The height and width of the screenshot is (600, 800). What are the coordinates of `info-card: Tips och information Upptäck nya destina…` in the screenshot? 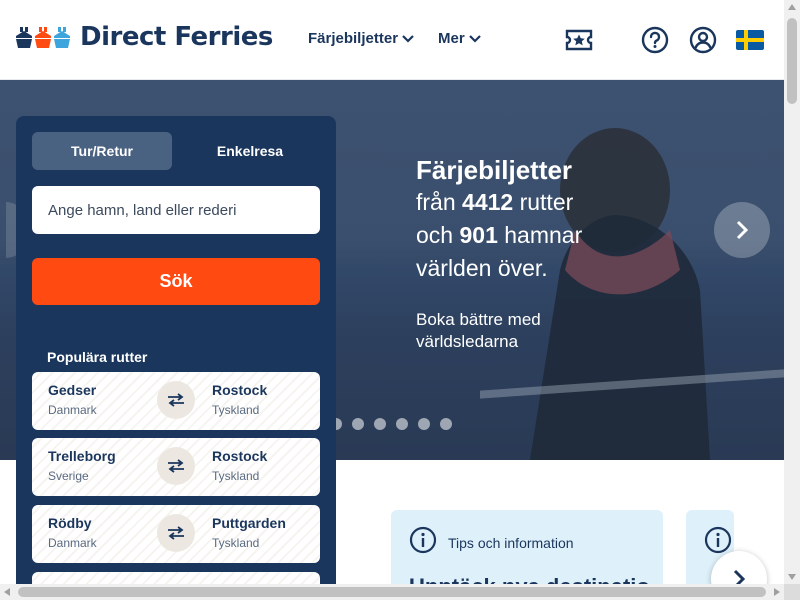 It's located at (527, 554).